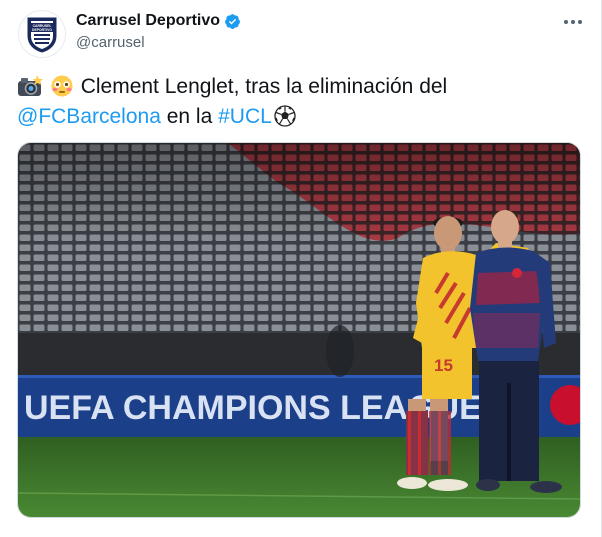  I want to click on author-name-row: Carrusel Deportivo, so click(158, 21).